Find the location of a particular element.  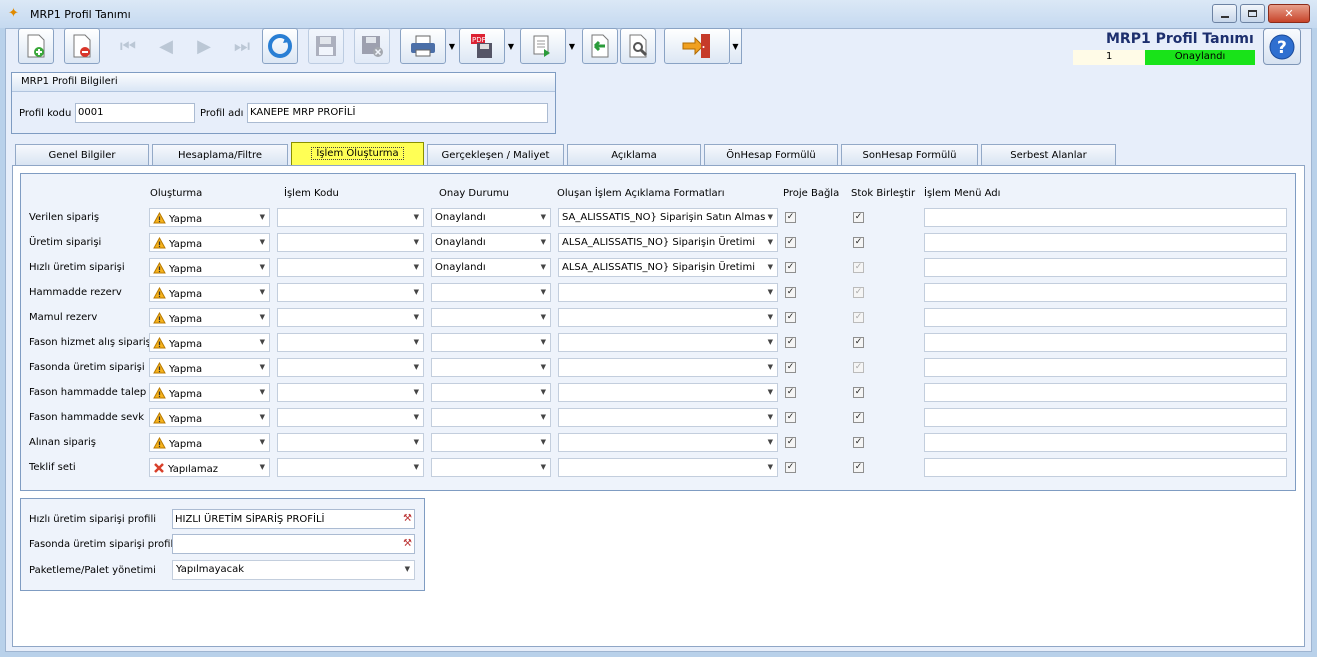

refresh-button is located at coordinates (280, 46).